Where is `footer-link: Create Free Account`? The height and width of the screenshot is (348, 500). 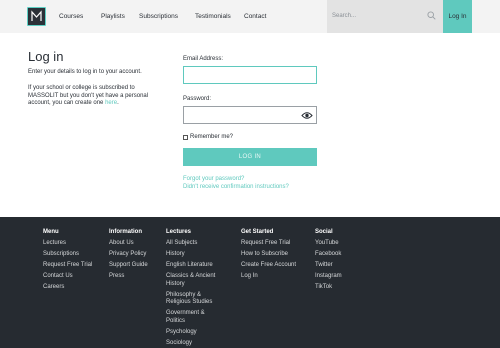 footer-link: Create Free Account is located at coordinates (276, 266).